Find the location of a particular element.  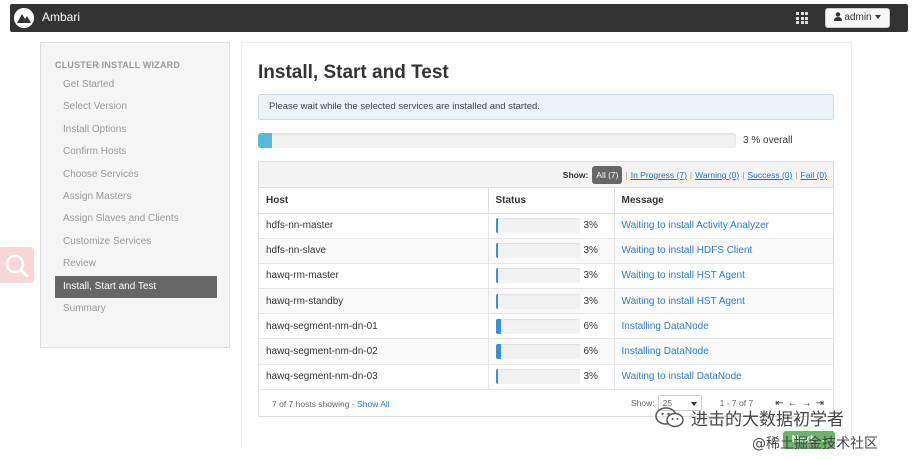

host-cell: hawq-rm-master is located at coordinates (374, 276).